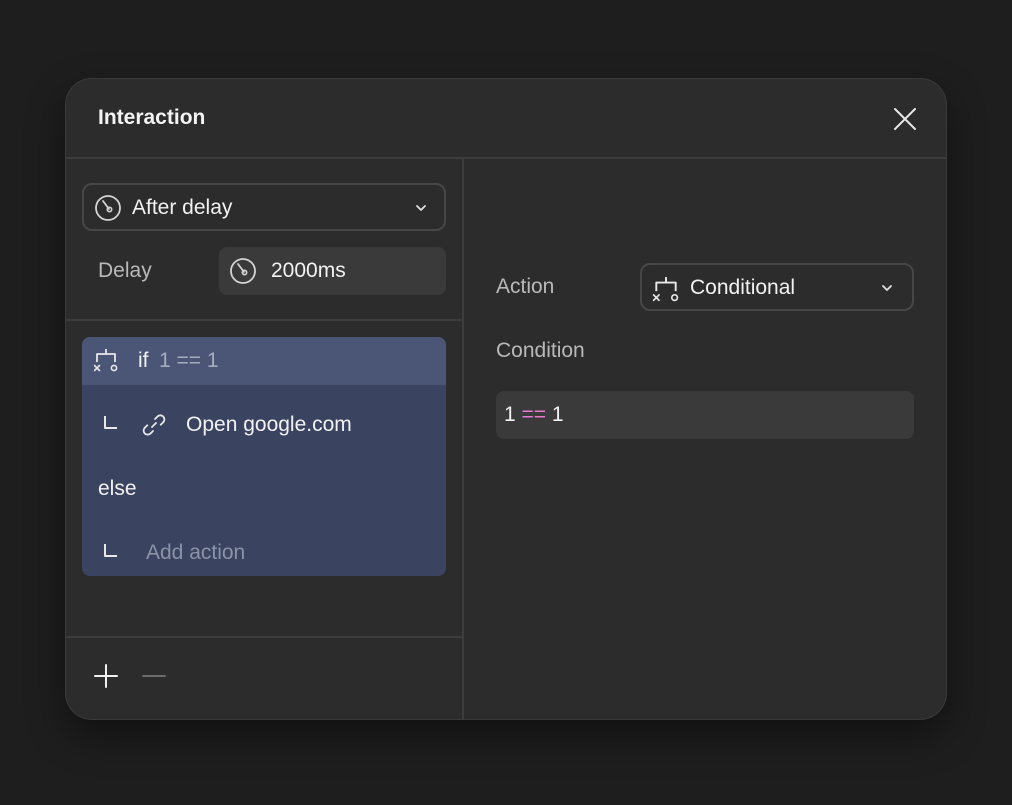  Describe the element at coordinates (510, 414) in the screenshot. I see `condition-left-operand: 1` at that location.